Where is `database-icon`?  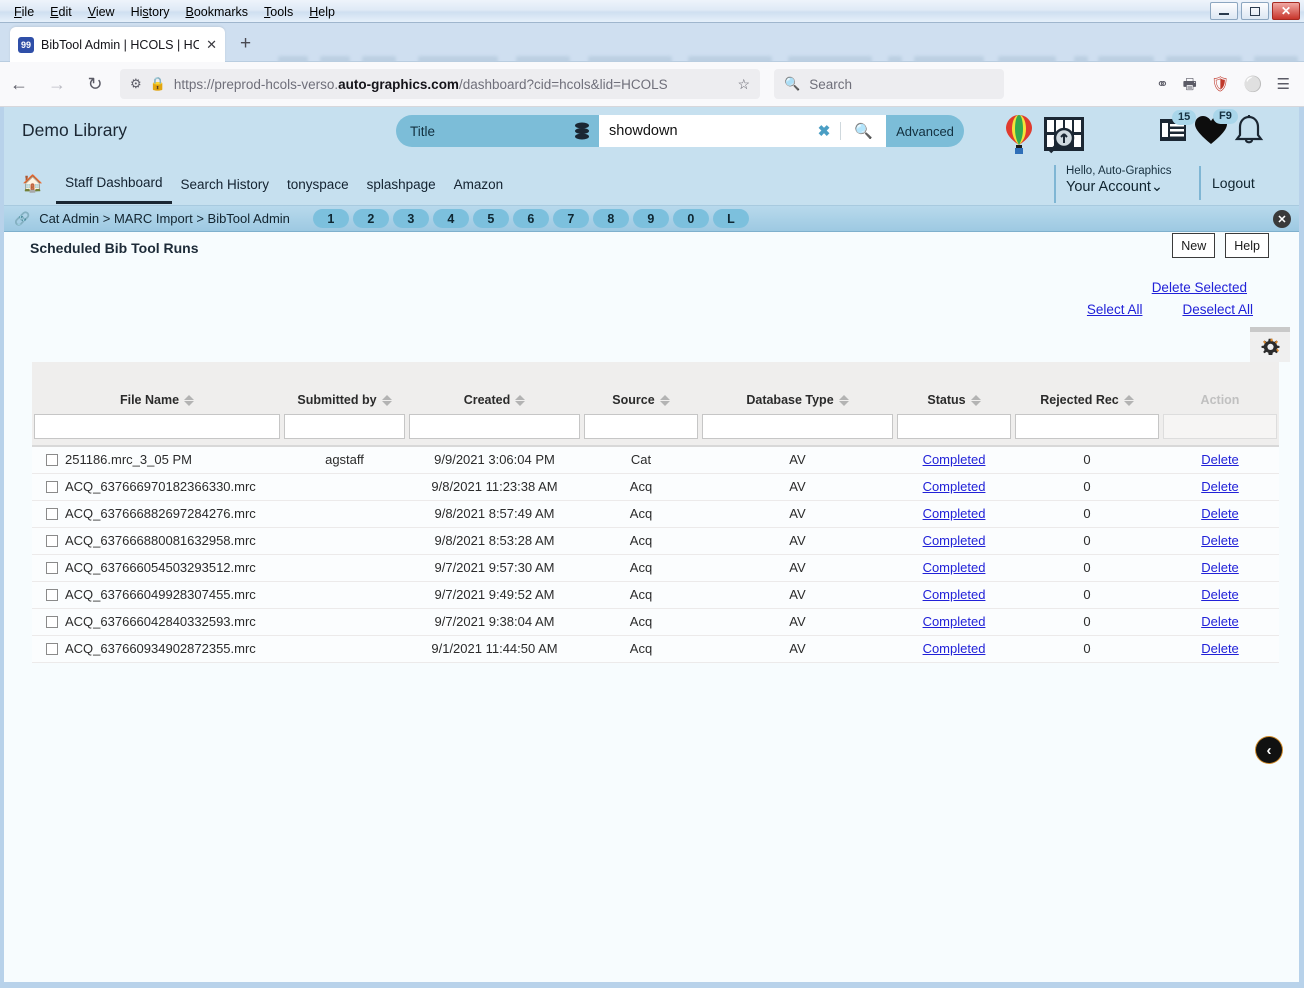
database-icon is located at coordinates (582, 132).